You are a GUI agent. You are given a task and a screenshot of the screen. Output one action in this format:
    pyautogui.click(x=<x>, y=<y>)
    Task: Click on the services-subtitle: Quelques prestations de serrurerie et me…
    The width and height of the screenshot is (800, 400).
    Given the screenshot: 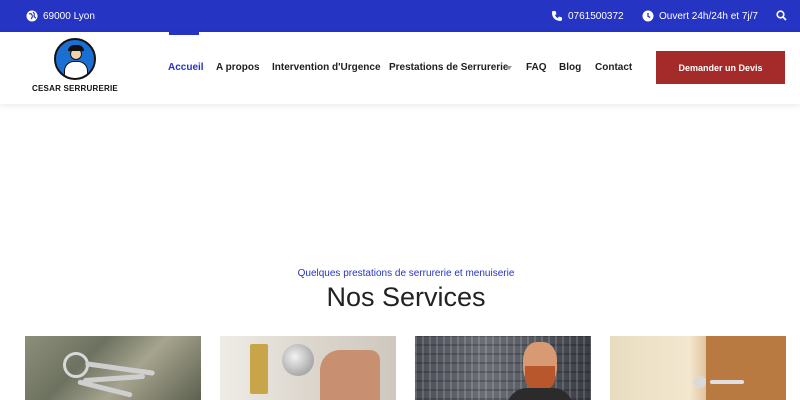 What is the action you would take?
    pyautogui.click(x=406, y=273)
    